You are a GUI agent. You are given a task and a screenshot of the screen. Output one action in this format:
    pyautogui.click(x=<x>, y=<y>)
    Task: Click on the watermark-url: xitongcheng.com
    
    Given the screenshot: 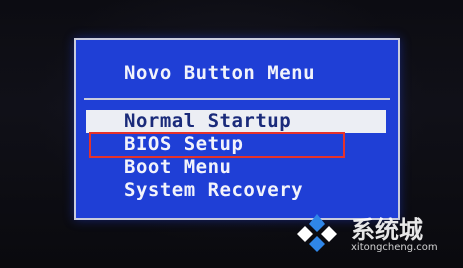 What is the action you would take?
    pyautogui.click(x=394, y=247)
    